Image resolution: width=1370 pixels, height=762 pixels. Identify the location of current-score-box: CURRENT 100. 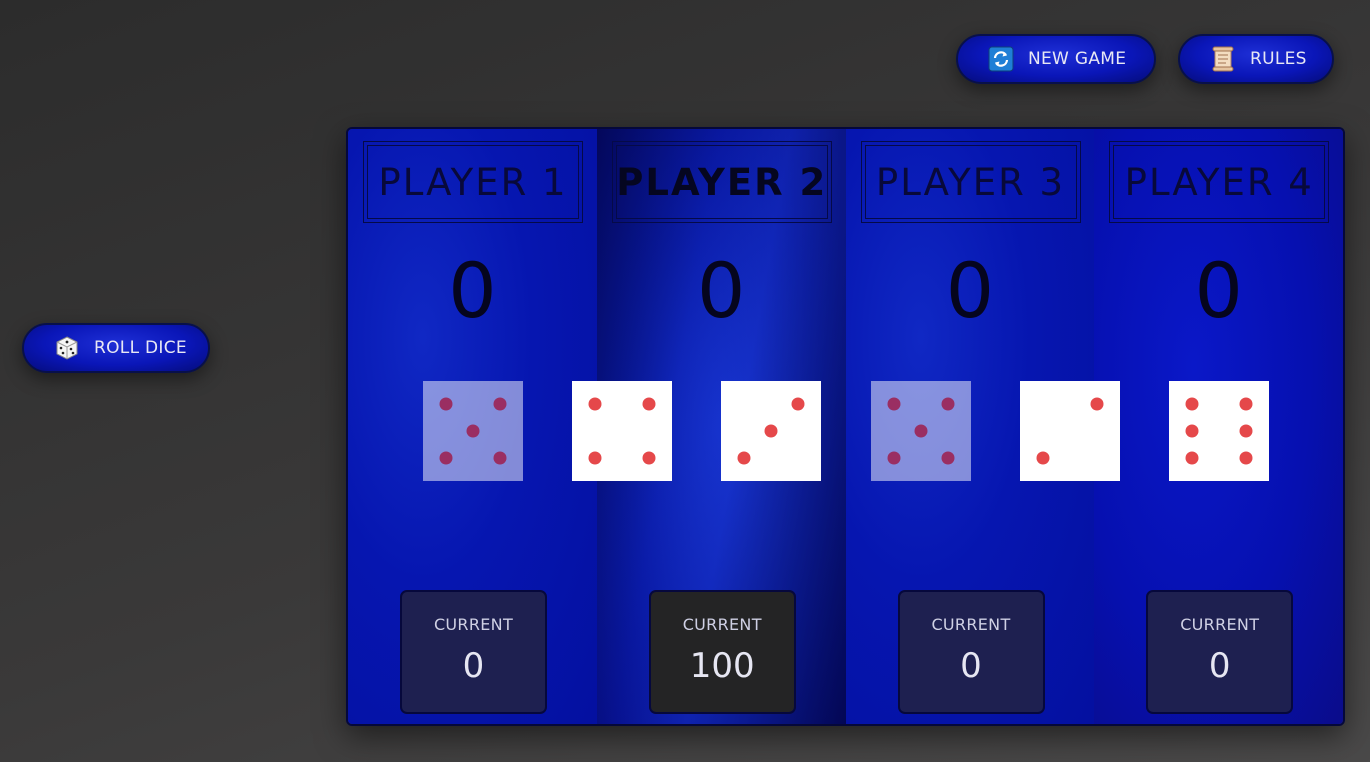
(722, 652).